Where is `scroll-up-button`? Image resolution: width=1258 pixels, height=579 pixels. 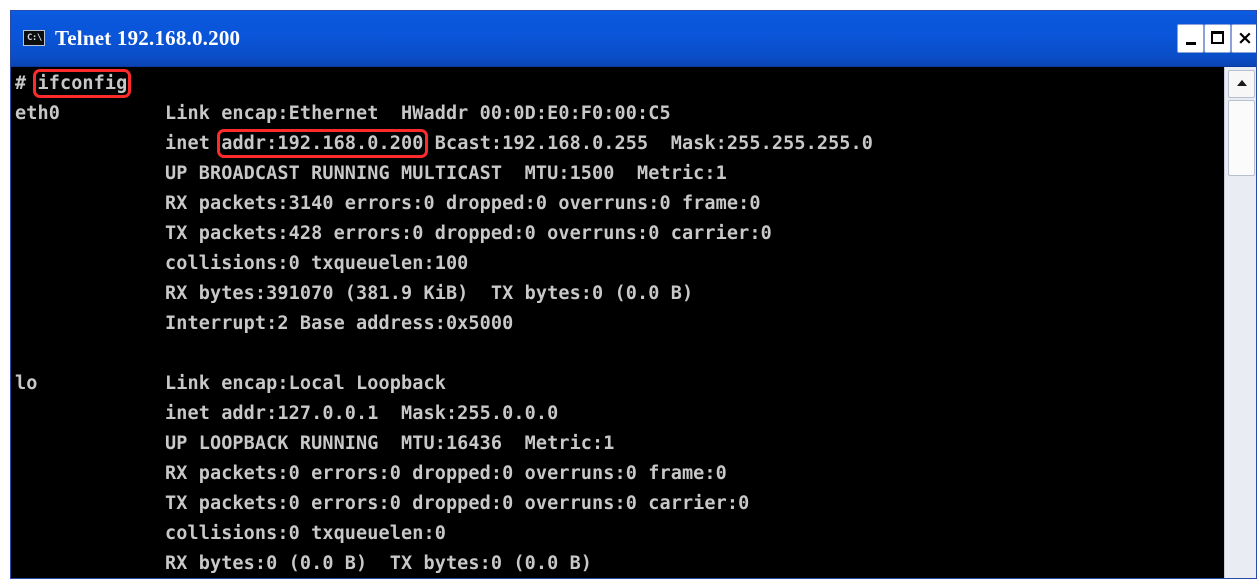
scroll-up-button is located at coordinates (1241, 84).